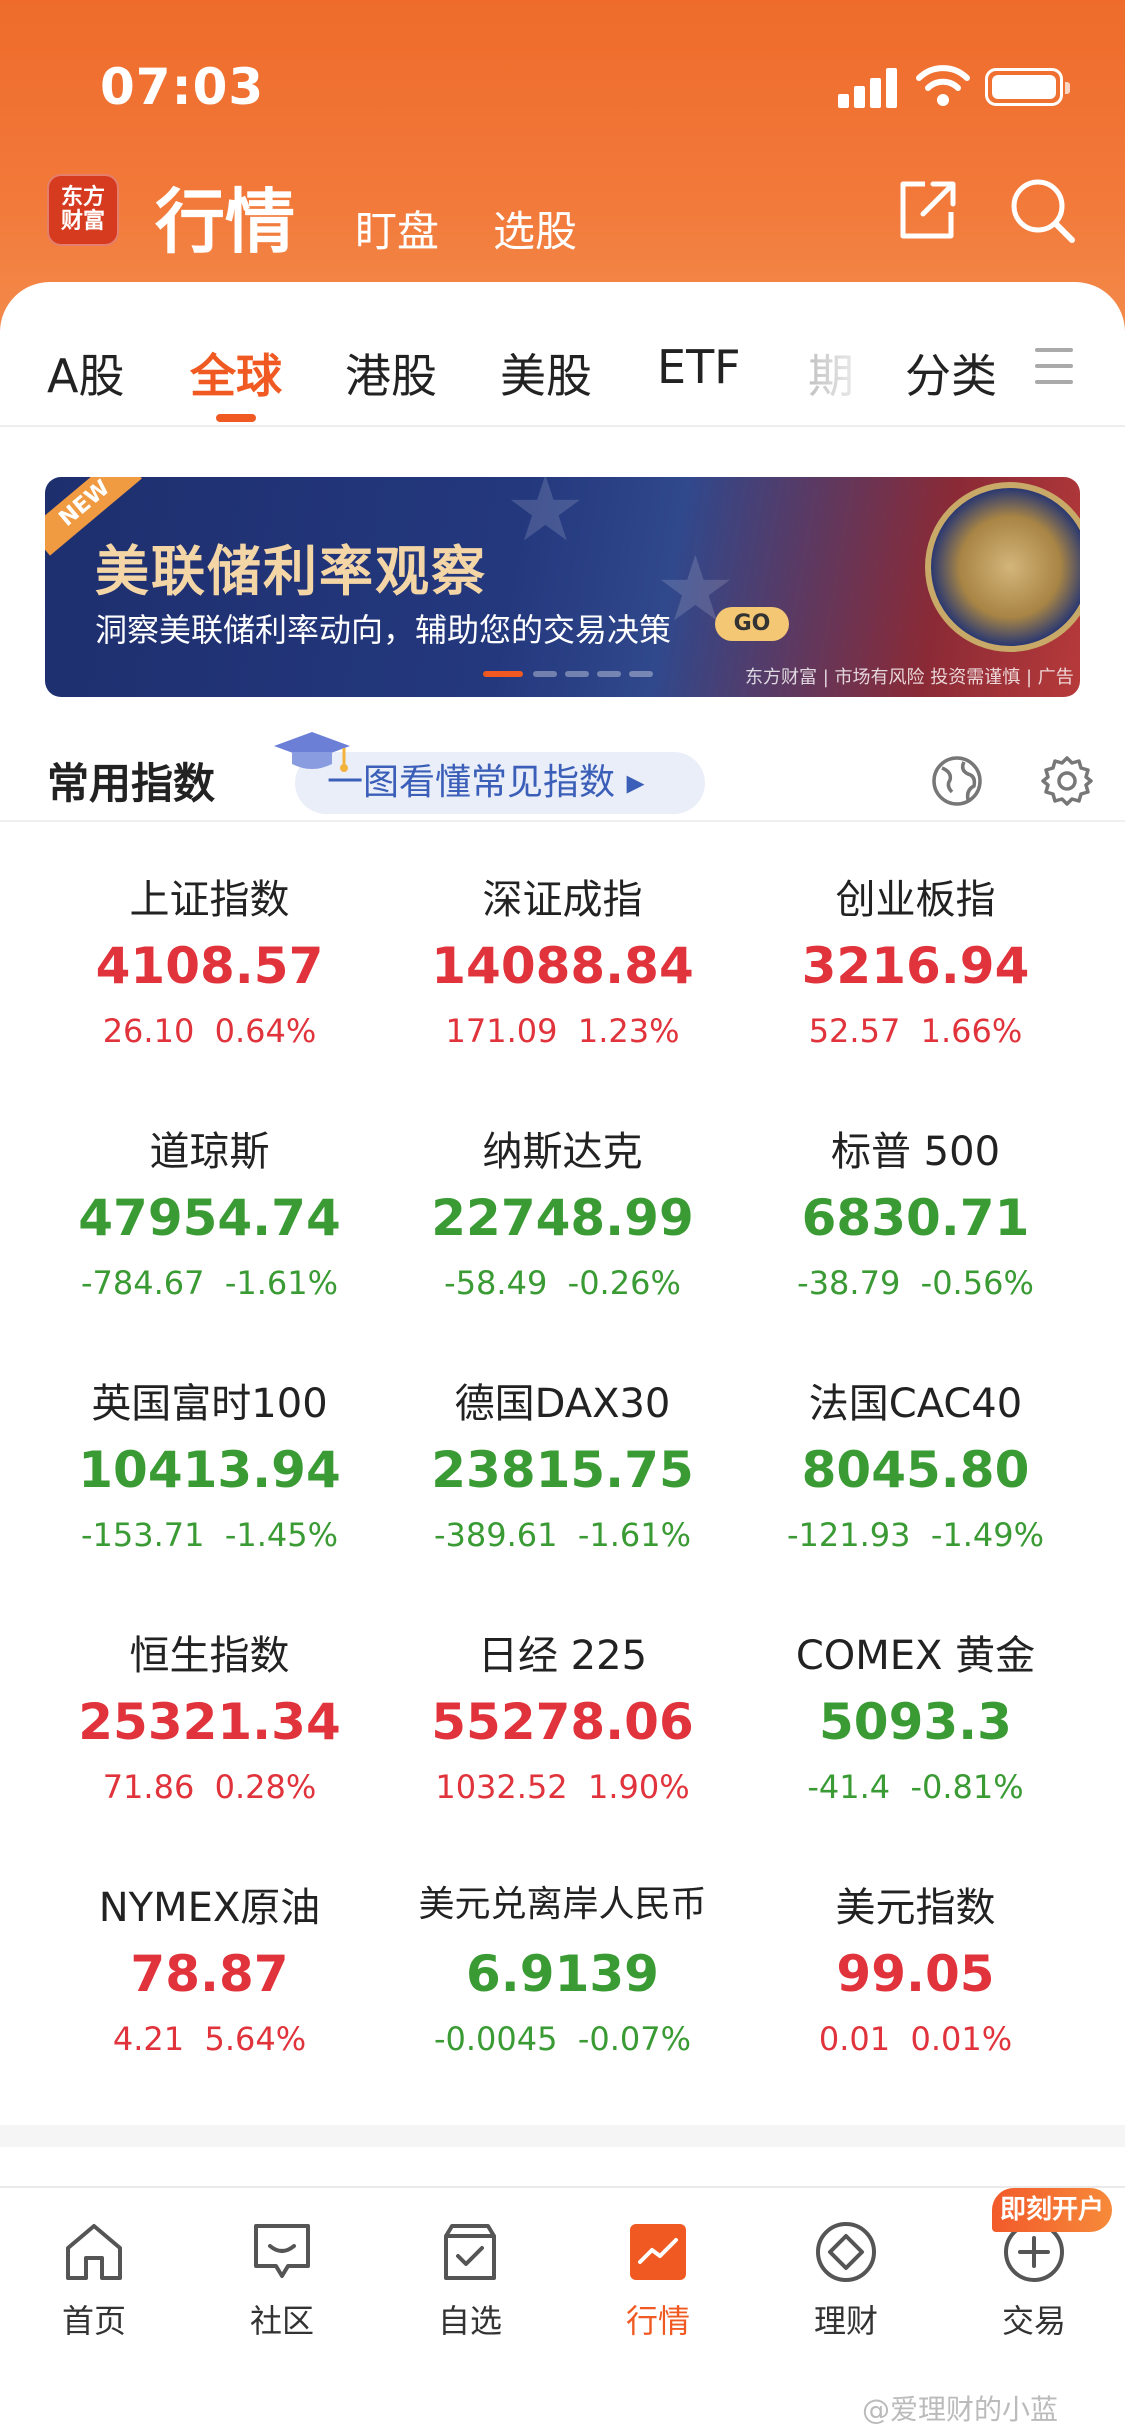 The width and height of the screenshot is (1125, 2436). What do you see at coordinates (562, 966) in the screenshot?
I see `index-value: 14088.84` at bounding box center [562, 966].